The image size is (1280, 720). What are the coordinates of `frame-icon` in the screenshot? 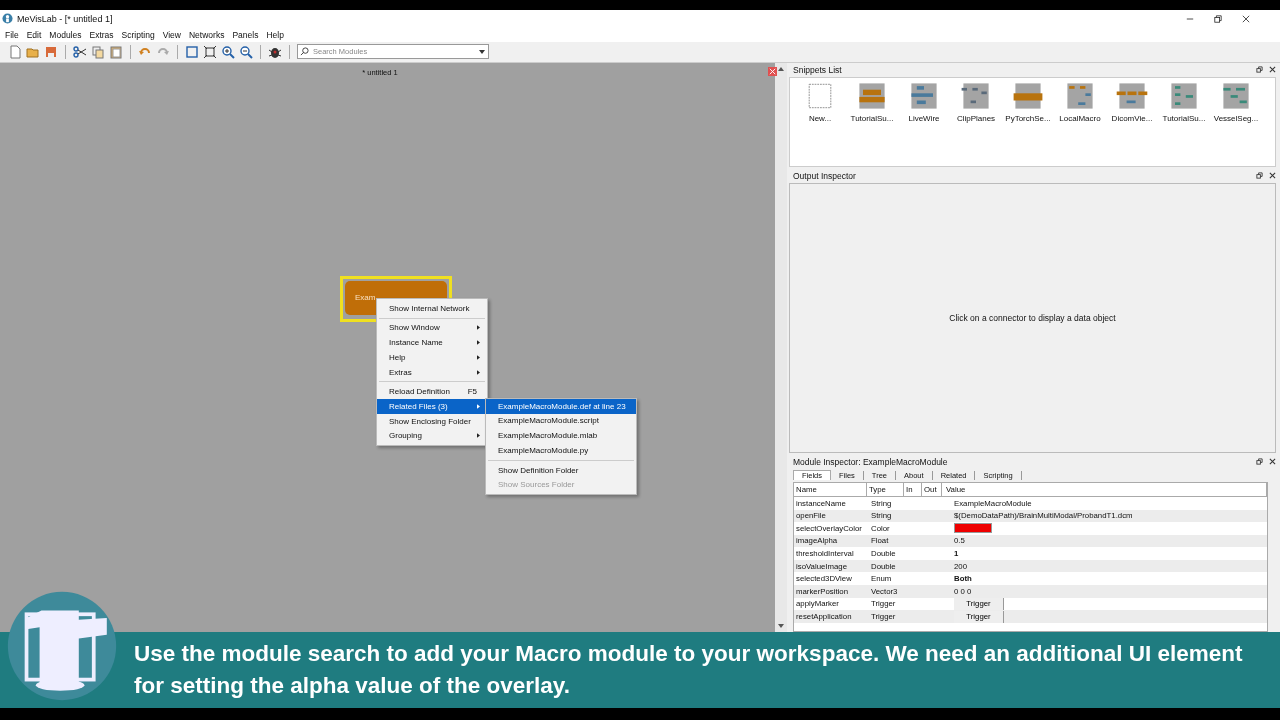 It's located at (210, 51).